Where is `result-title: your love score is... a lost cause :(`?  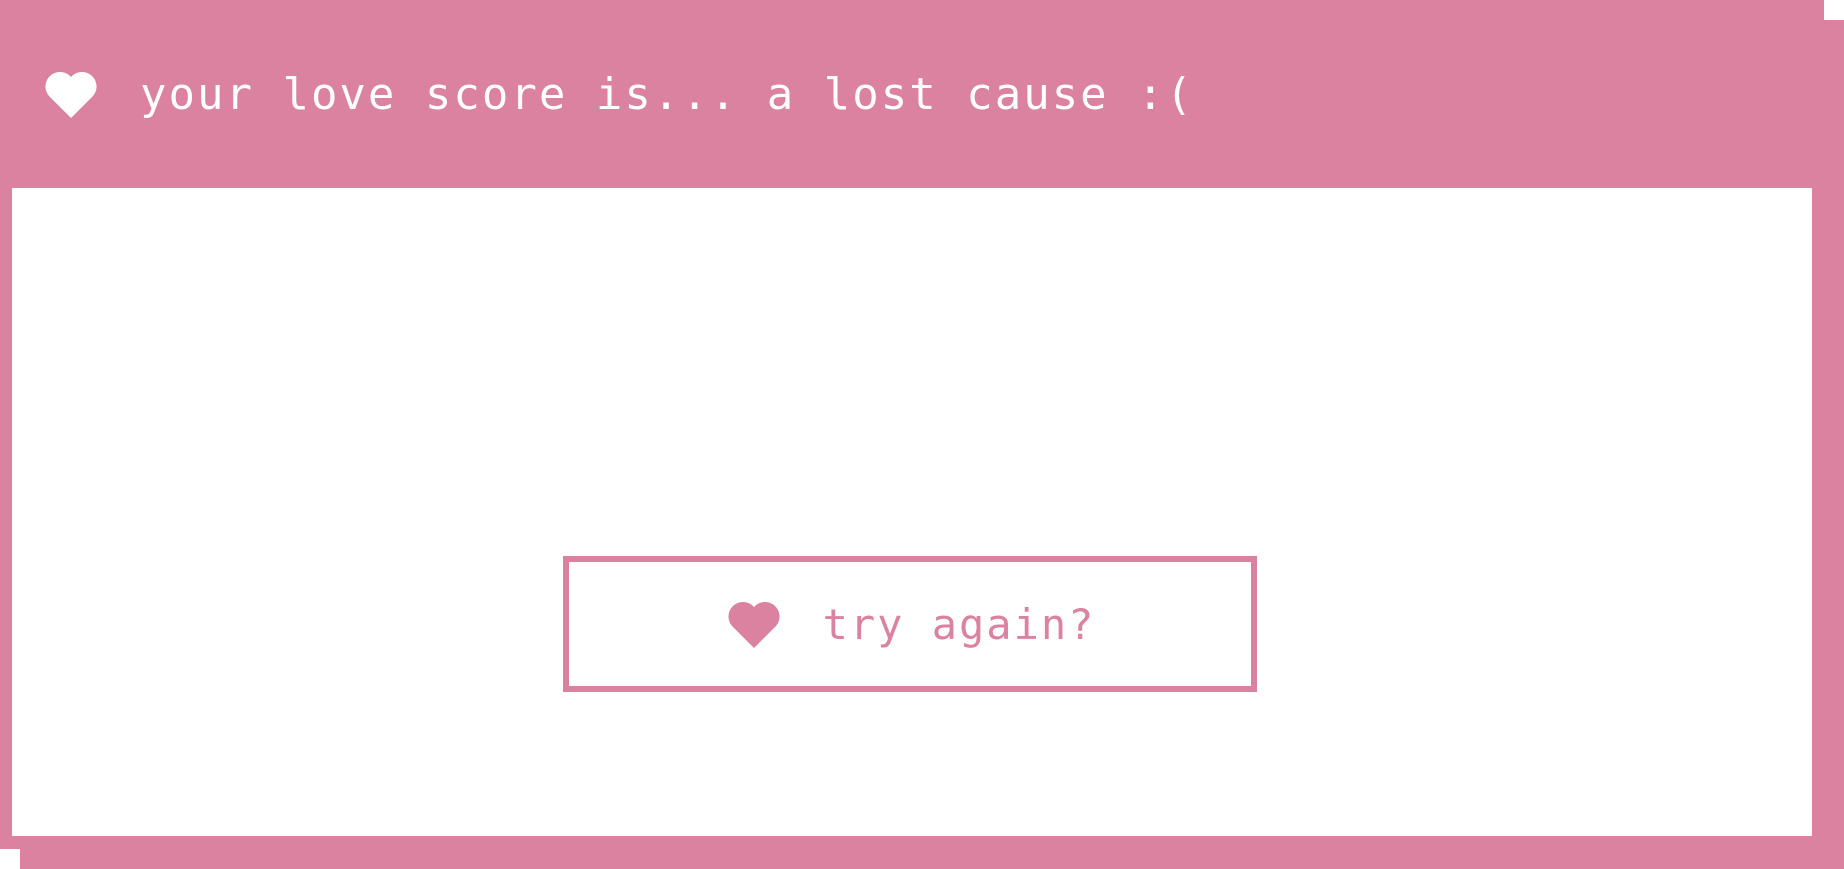
result-title: your love score is... a lost cause :( is located at coordinates (667, 94).